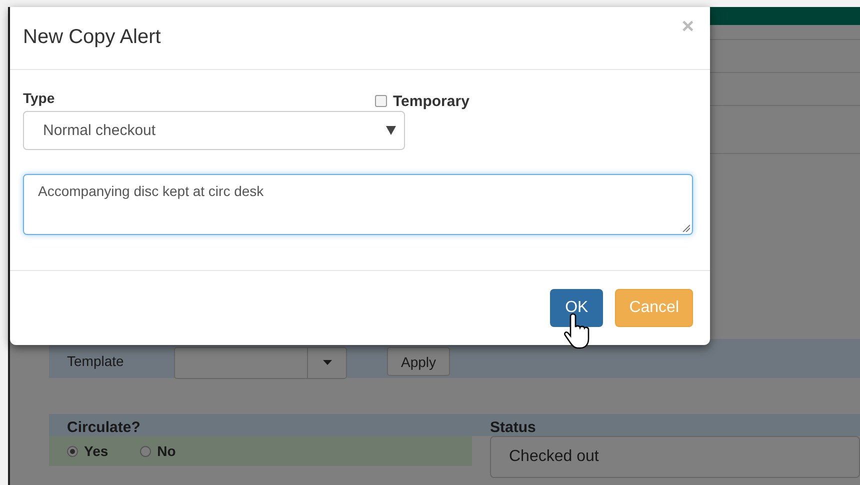 Image resolution: width=860 pixels, height=485 pixels. Describe the element at coordinates (96, 451) in the screenshot. I see `option-label: Yes` at that location.